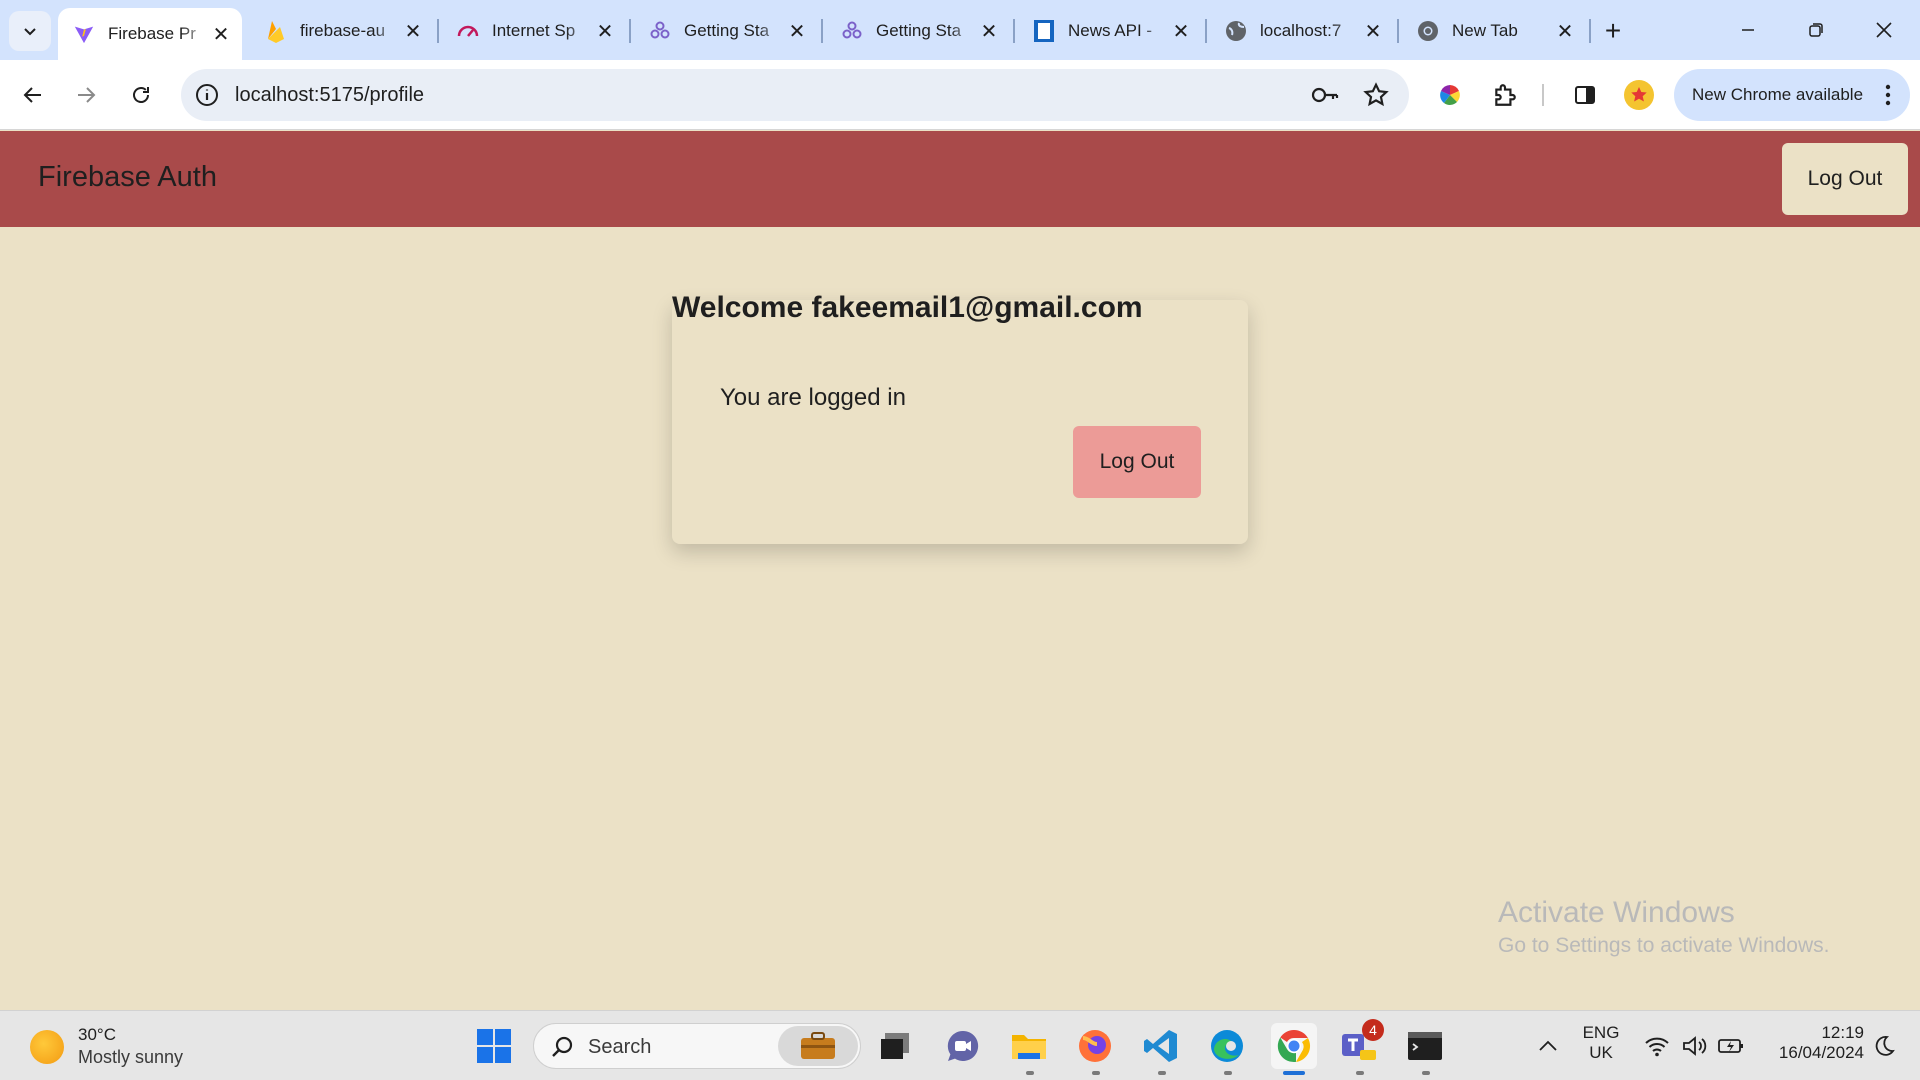 The width and height of the screenshot is (1920, 1080). Describe the element at coordinates (1029, 1046) in the screenshot. I see `file-explorer-button` at that location.